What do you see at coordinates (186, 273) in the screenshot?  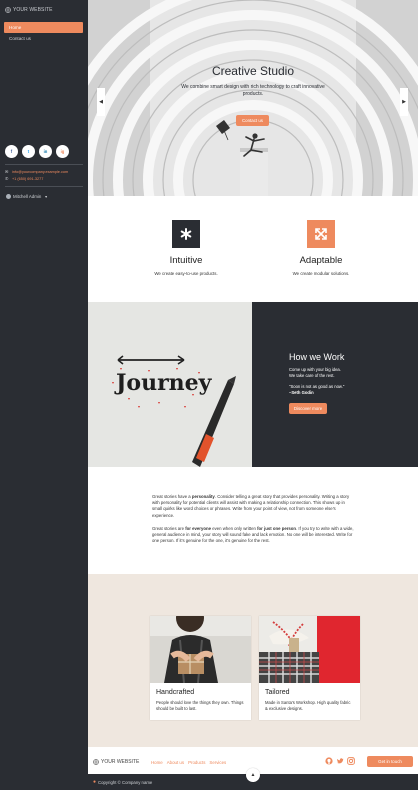 I see `feature-text: We create easy-to-use products.` at bounding box center [186, 273].